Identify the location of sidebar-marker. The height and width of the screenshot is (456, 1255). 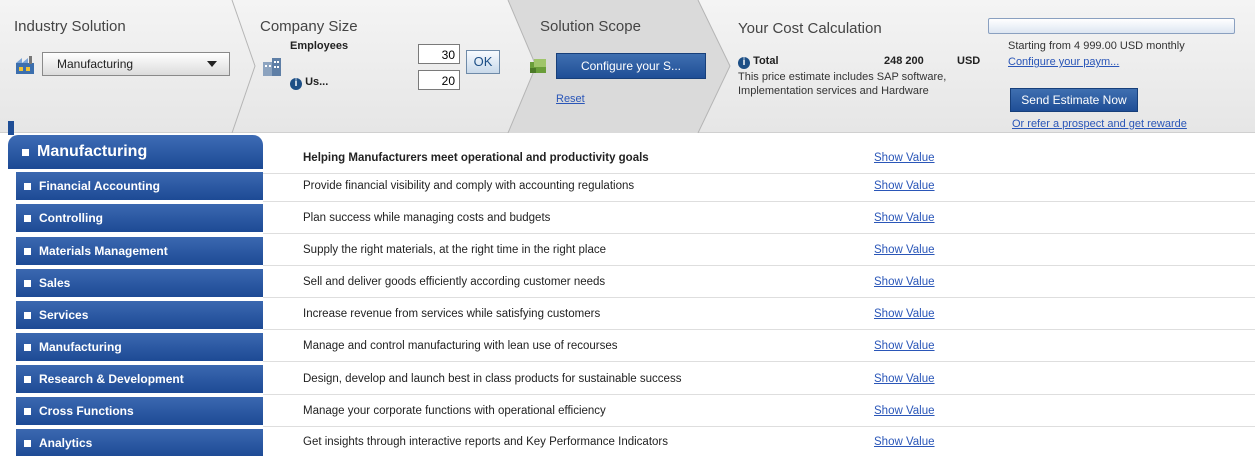
(11, 128).